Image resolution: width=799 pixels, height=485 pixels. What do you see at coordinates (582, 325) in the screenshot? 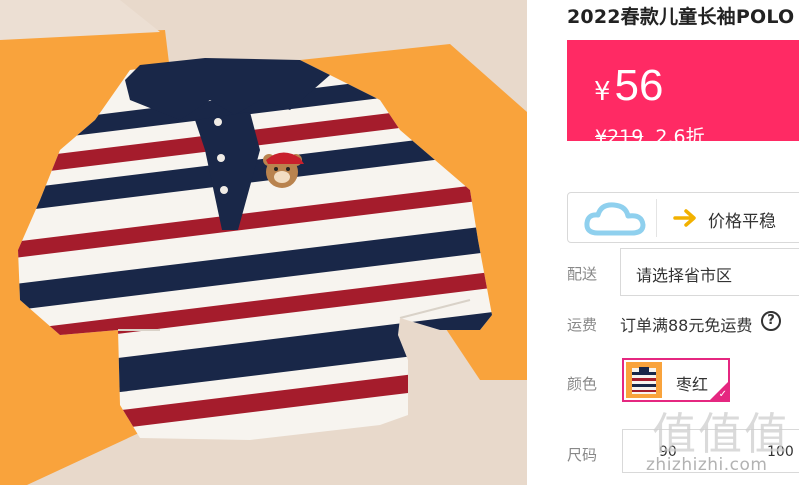
I see `shipping-label: 运费` at bounding box center [582, 325].